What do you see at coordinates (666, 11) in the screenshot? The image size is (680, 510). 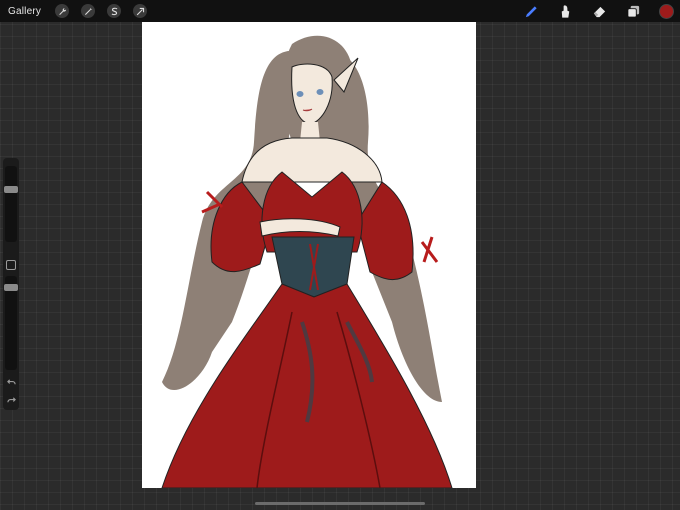 I see `color-picker-button` at bounding box center [666, 11].